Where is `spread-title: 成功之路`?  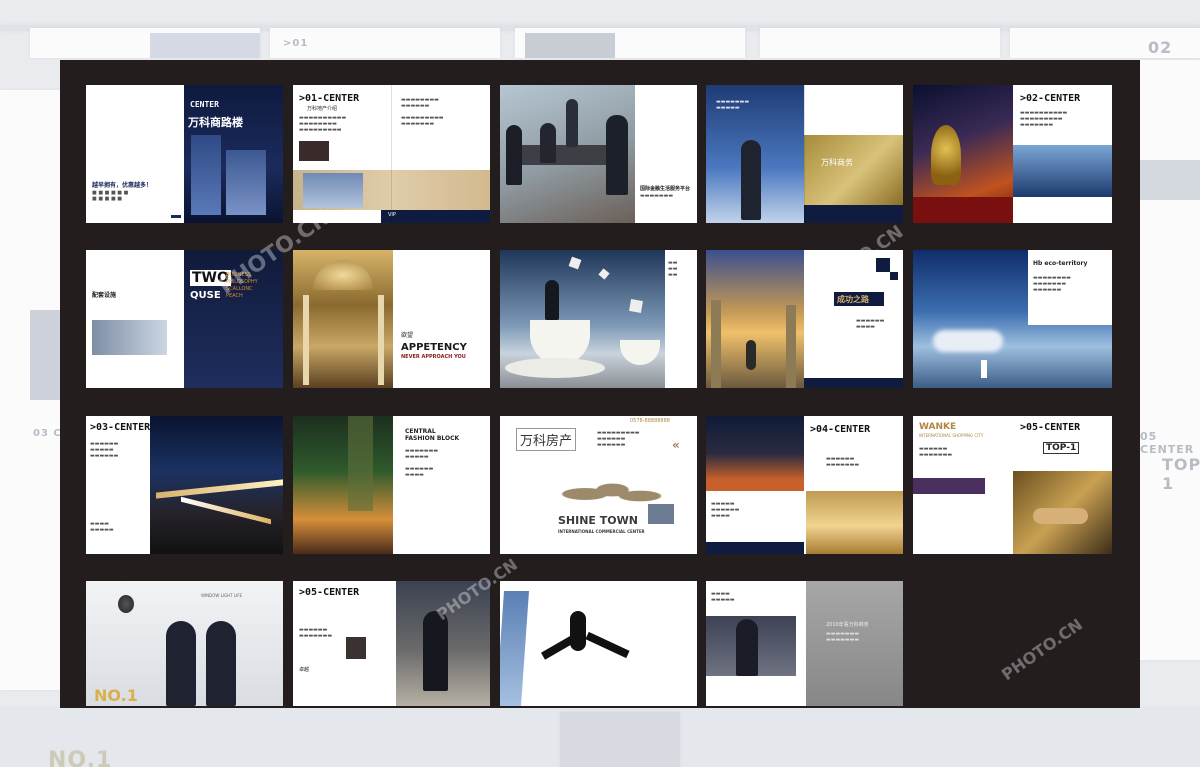 spread-title: 成功之路 is located at coordinates (853, 299).